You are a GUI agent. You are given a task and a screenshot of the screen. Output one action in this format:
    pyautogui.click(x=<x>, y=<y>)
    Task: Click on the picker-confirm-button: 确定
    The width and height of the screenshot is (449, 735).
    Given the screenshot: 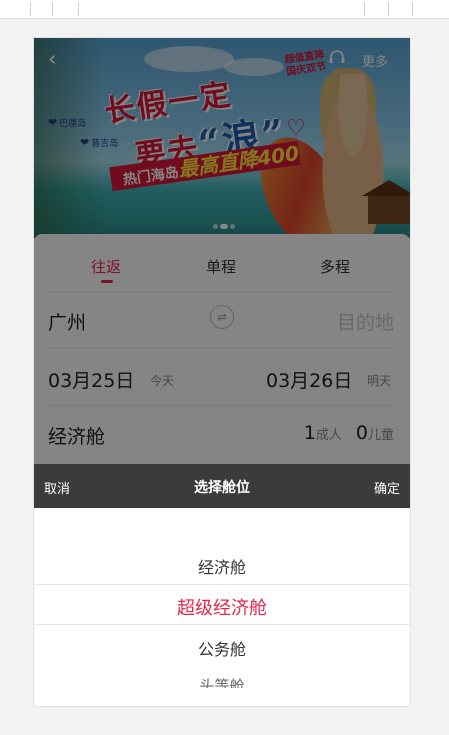 What is the action you would take?
    pyautogui.click(x=387, y=487)
    